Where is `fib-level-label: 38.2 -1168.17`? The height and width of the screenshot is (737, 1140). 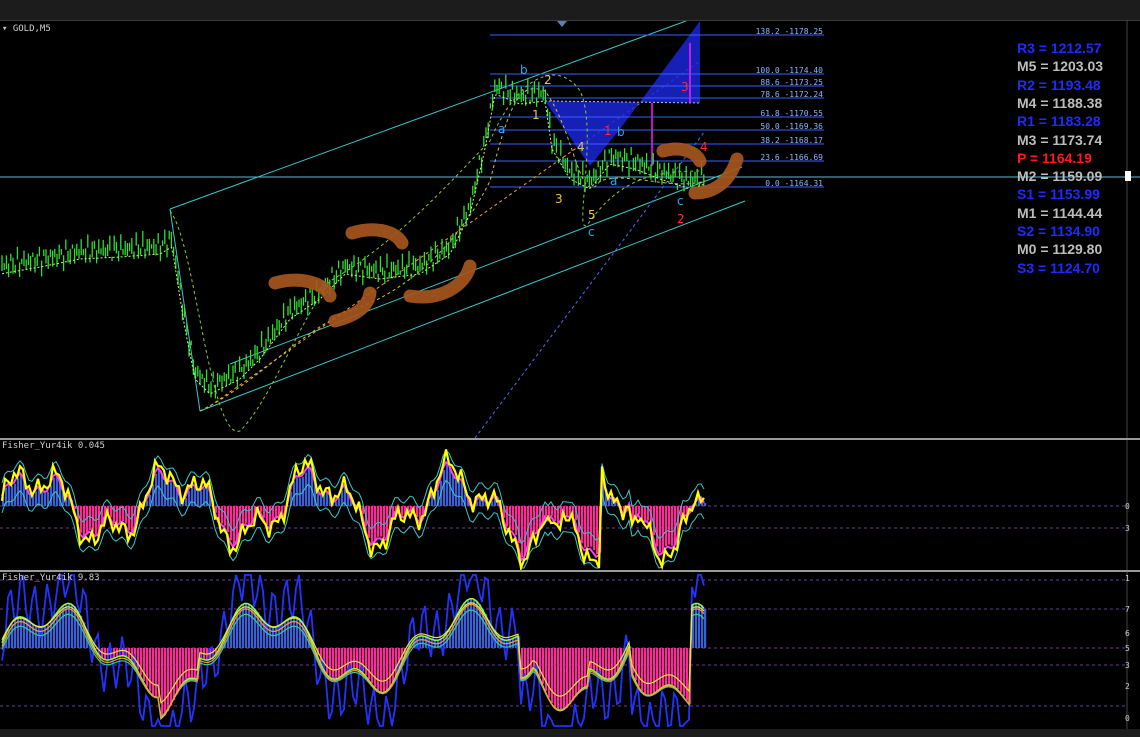
fib-level-label: 38.2 -1168.17 is located at coordinates (791, 140).